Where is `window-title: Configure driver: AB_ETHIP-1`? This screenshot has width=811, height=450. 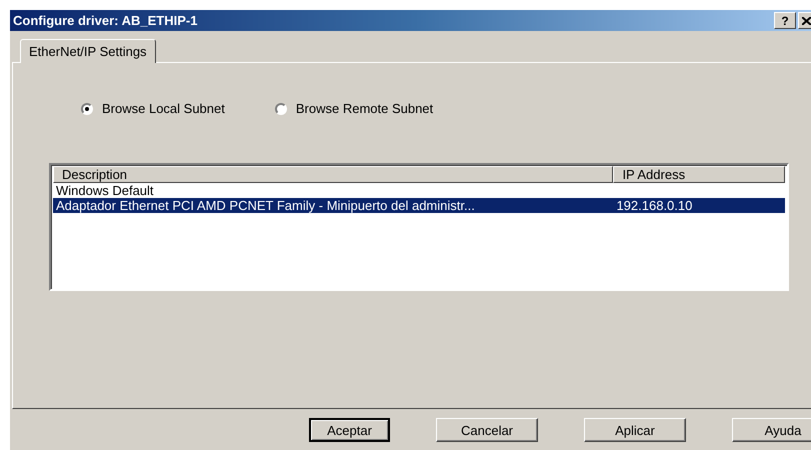 window-title: Configure driver: AB_ETHIP-1 is located at coordinates (105, 20).